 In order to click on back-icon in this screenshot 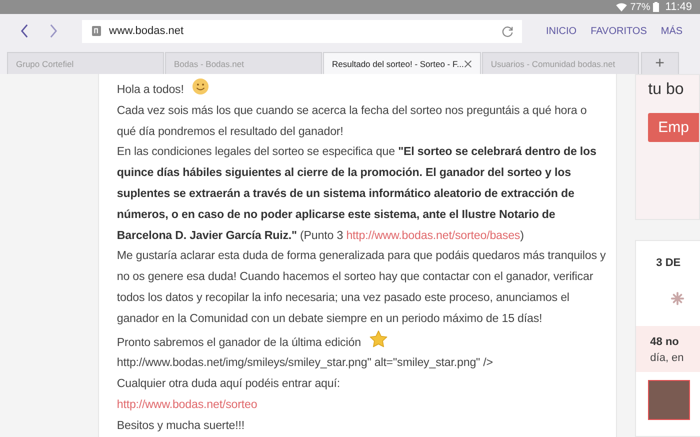, I will do `click(24, 31)`.